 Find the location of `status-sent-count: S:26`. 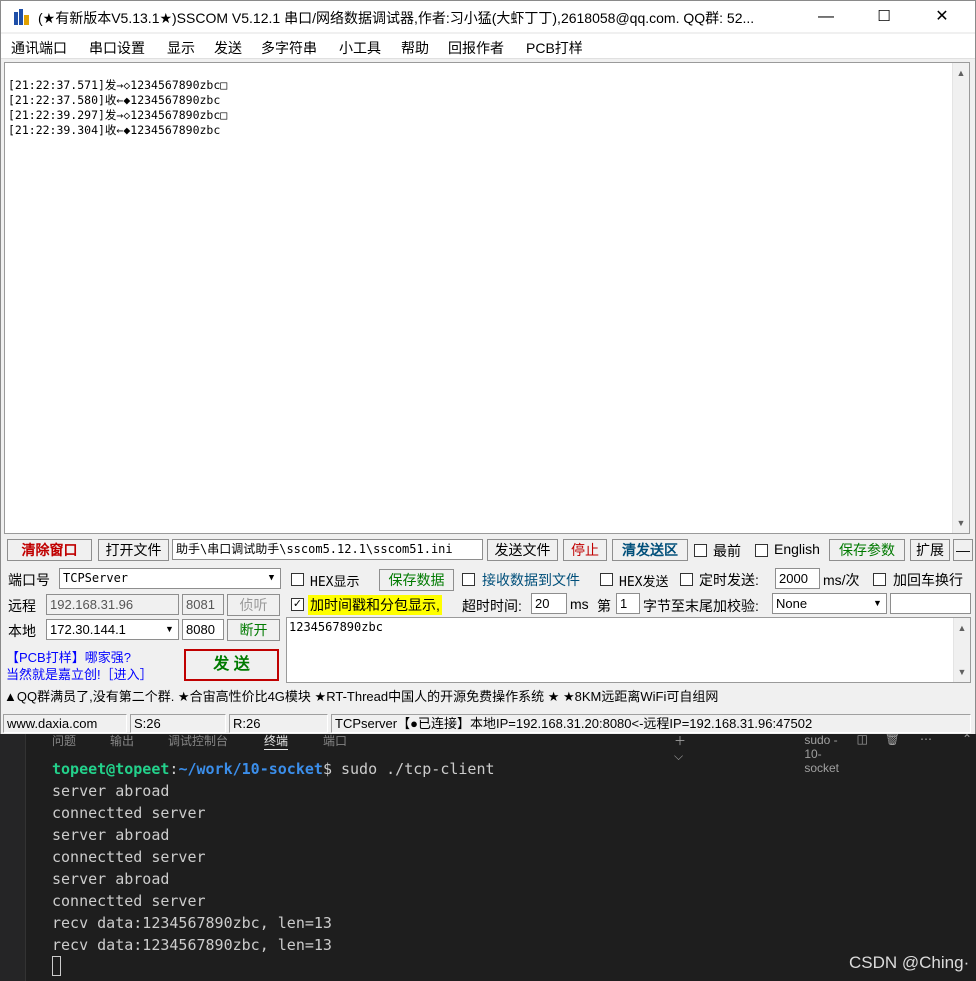

status-sent-count: S:26 is located at coordinates (178, 723).